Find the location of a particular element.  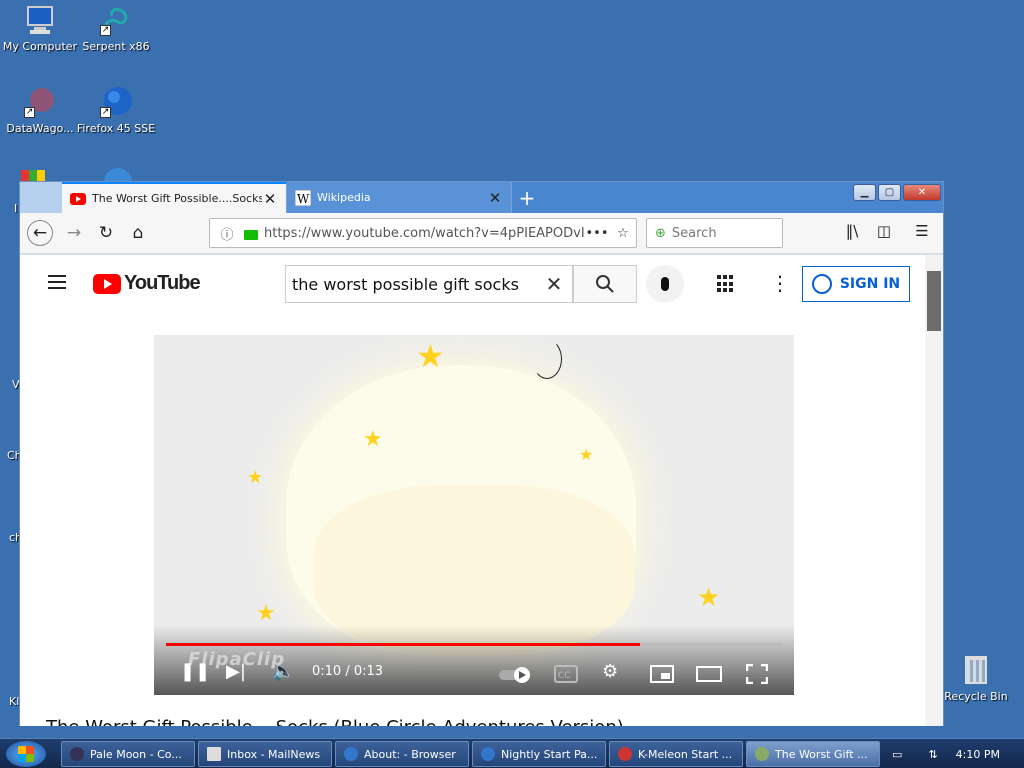

taskbar-item-browser: About: - Browser is located at coordinates (402, 754).